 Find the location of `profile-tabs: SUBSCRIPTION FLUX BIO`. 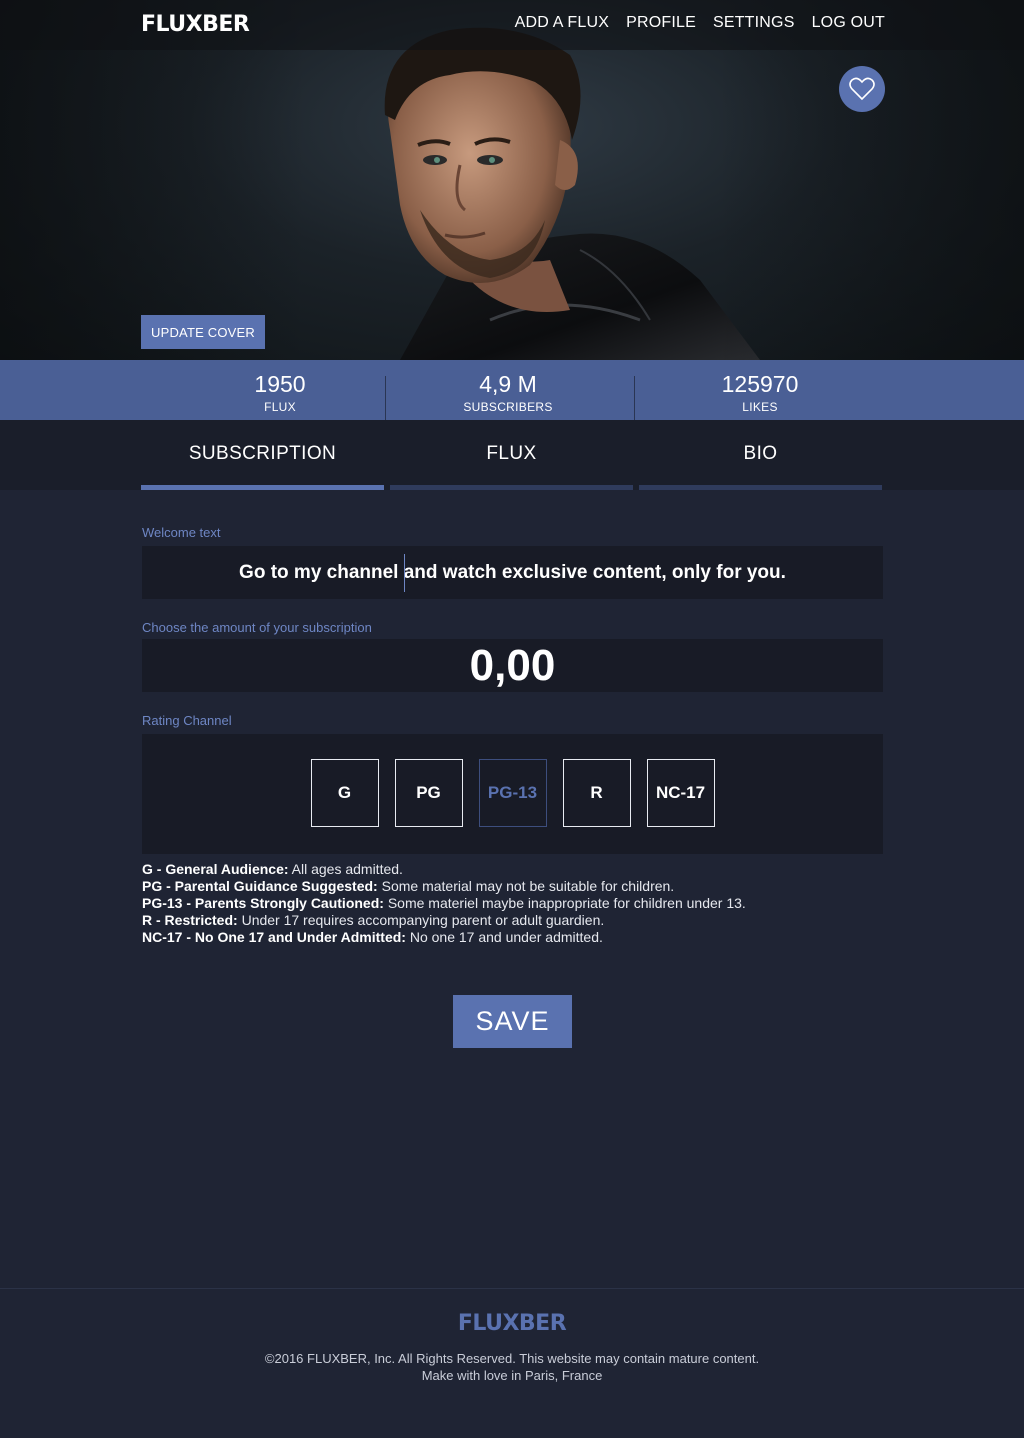

profile-tabs: SUBSCRIPTION FLUX BIO is located at coordinates (512, 455).